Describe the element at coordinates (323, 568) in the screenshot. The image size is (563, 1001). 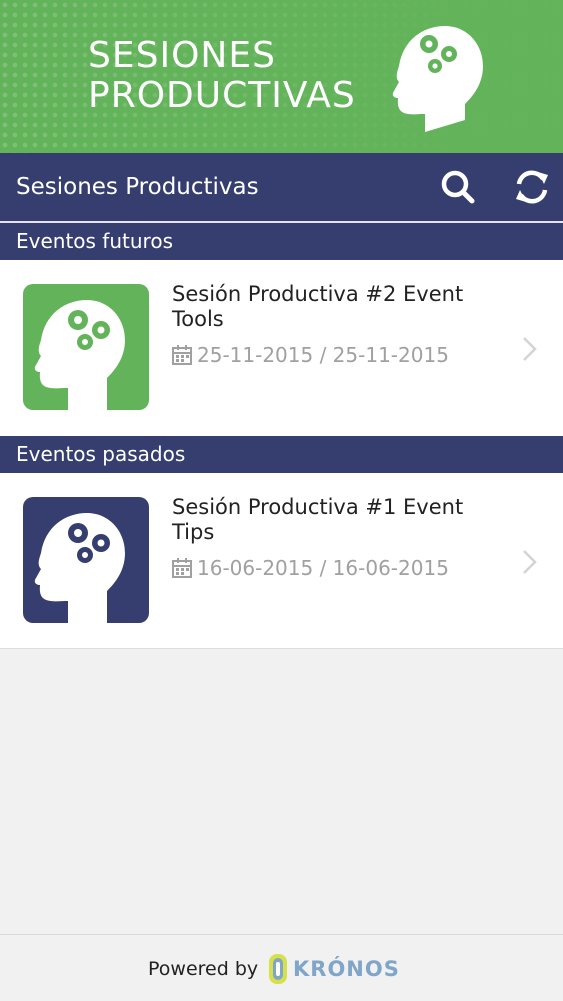
I see `event-dates-text: 16-06-2015 / 16-06-2015` at that location.